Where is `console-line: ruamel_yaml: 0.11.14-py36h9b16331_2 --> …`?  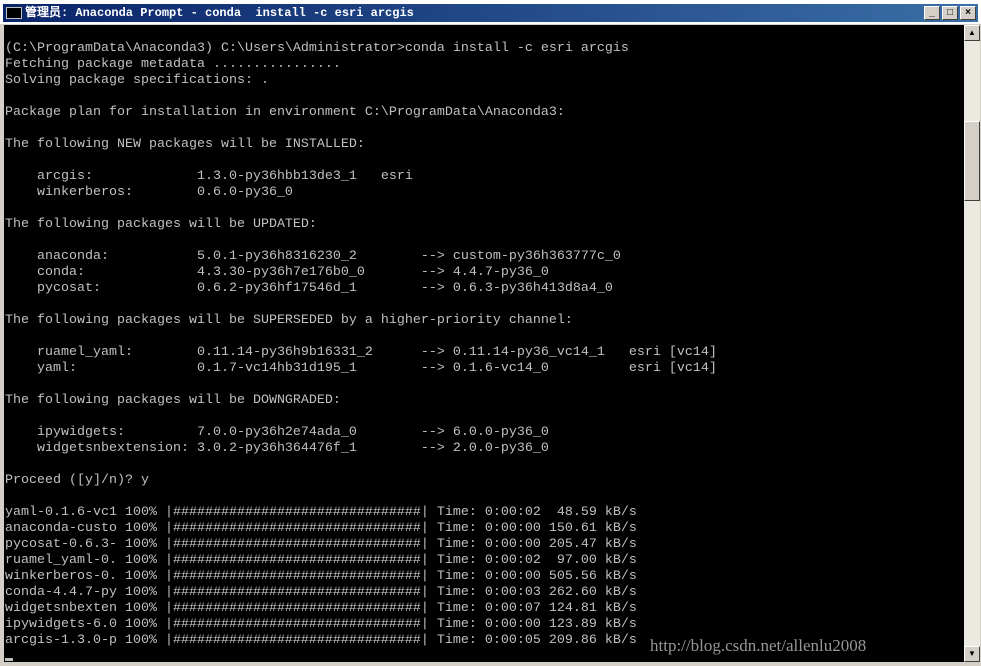
console-line: ruamel_yaml: 0.11.14-py36h9b16331_2 --> … is located at coordinates (361, 352).